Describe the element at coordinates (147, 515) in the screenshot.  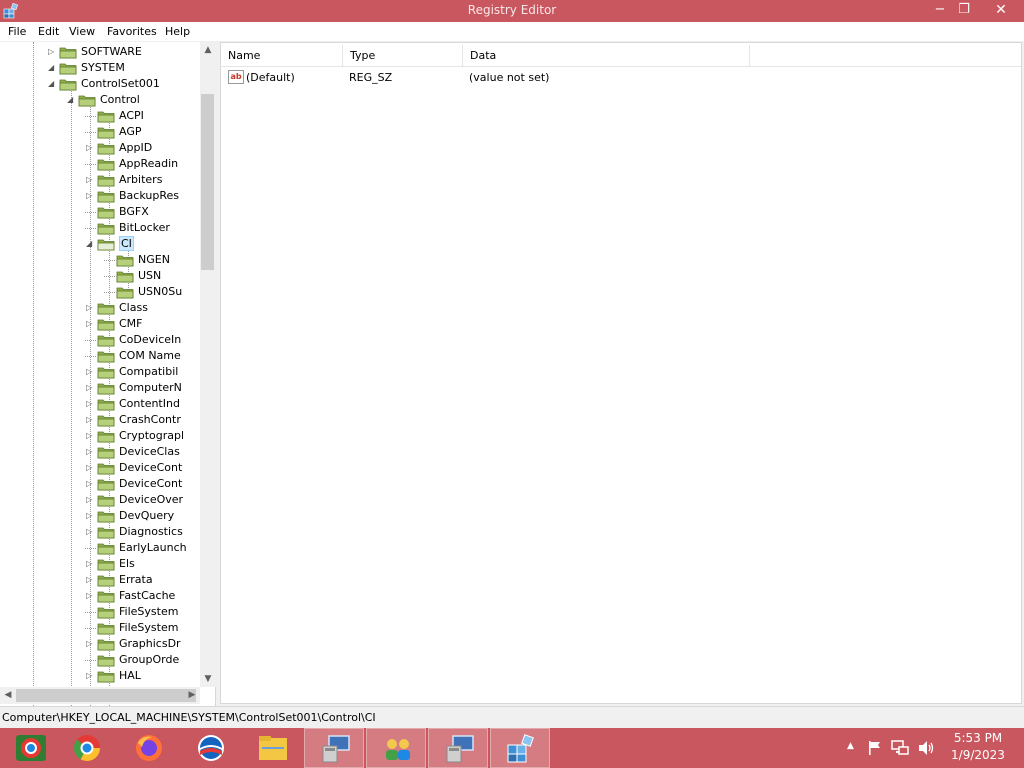
I see `tree-item-label: DevQuery` at that location.